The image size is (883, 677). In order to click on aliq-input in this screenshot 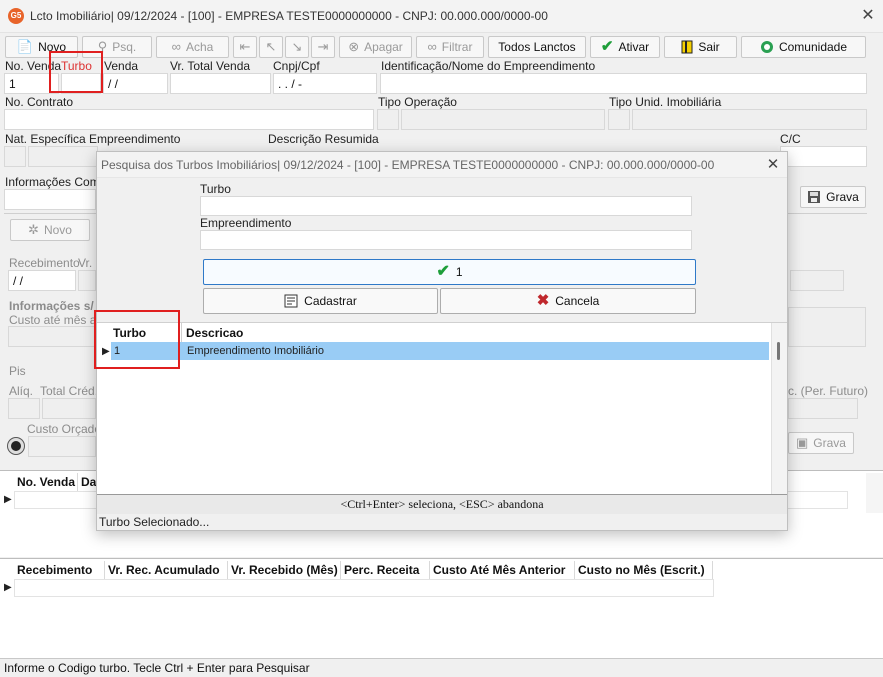, I will do `click(24, 408)`.